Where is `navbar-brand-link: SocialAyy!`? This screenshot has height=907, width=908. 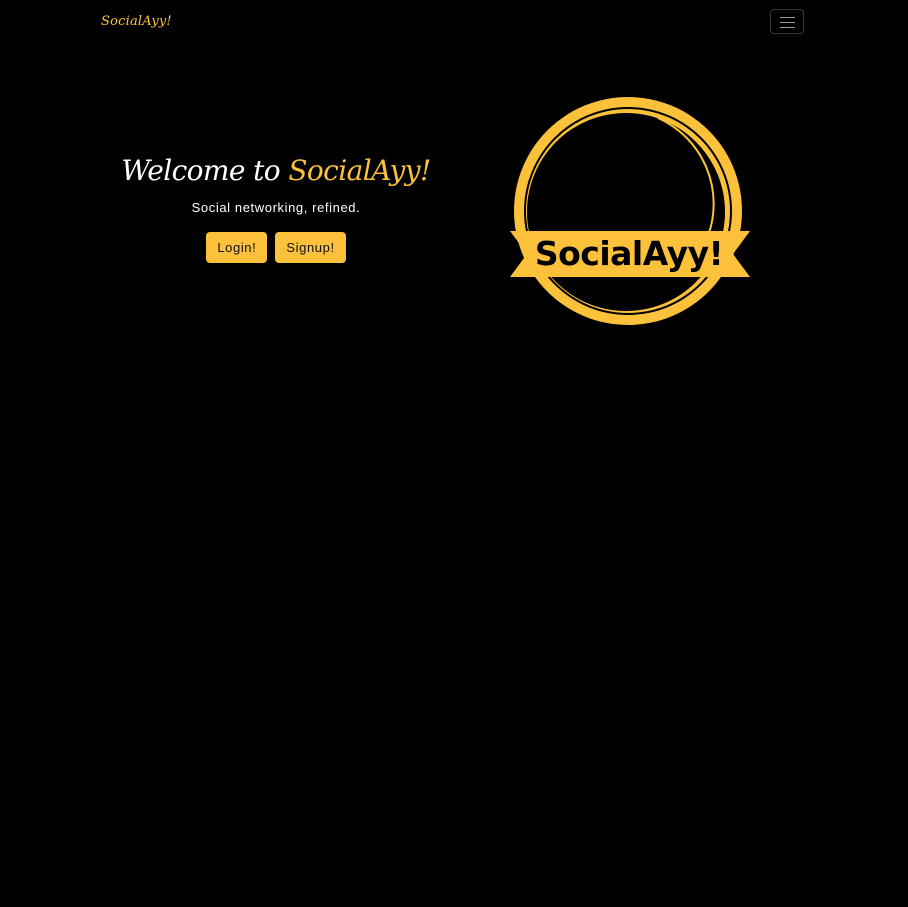 navbar-brand-link: SocialAyy! is located at coordinates (136, 21).